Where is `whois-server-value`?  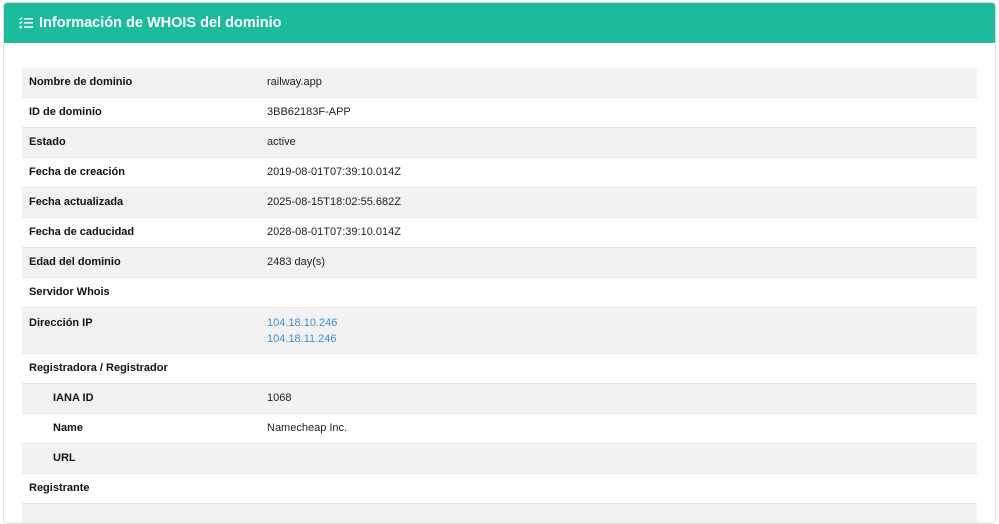 whois-server-value is located at coordinates (618, 293).